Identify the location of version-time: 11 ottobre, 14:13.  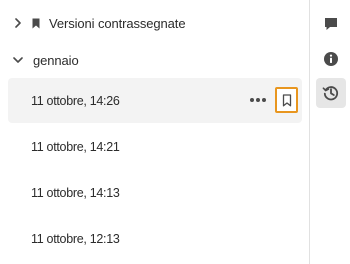
(75, 192).